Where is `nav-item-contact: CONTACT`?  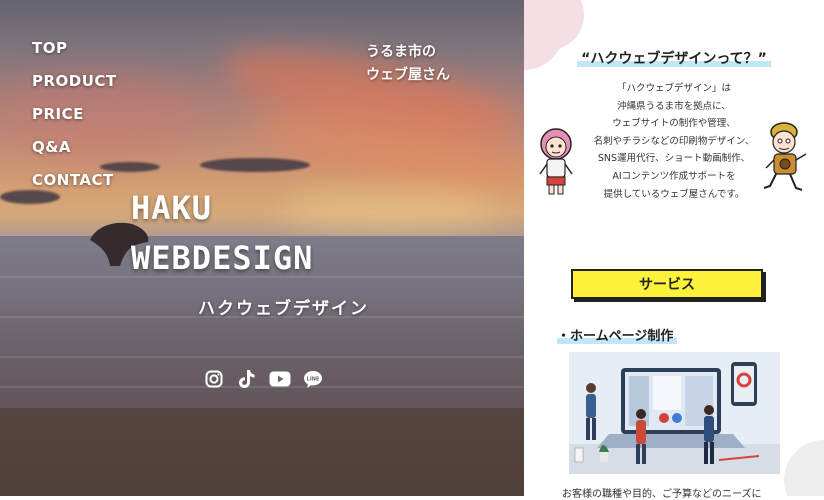
nav-item-contact: CONTACT is located at coordinates (73, 180).